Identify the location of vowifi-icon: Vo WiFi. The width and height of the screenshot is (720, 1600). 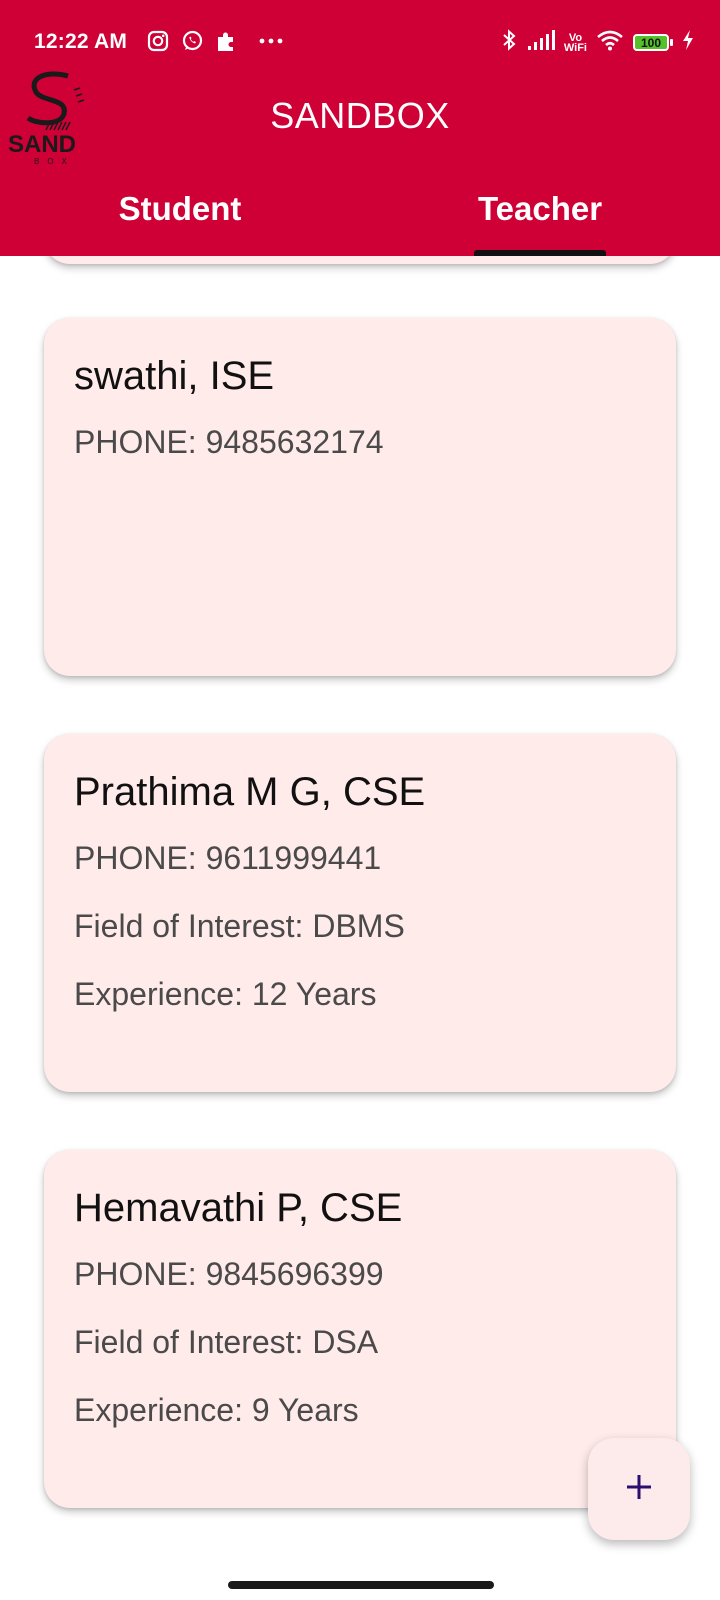
(575, 43).